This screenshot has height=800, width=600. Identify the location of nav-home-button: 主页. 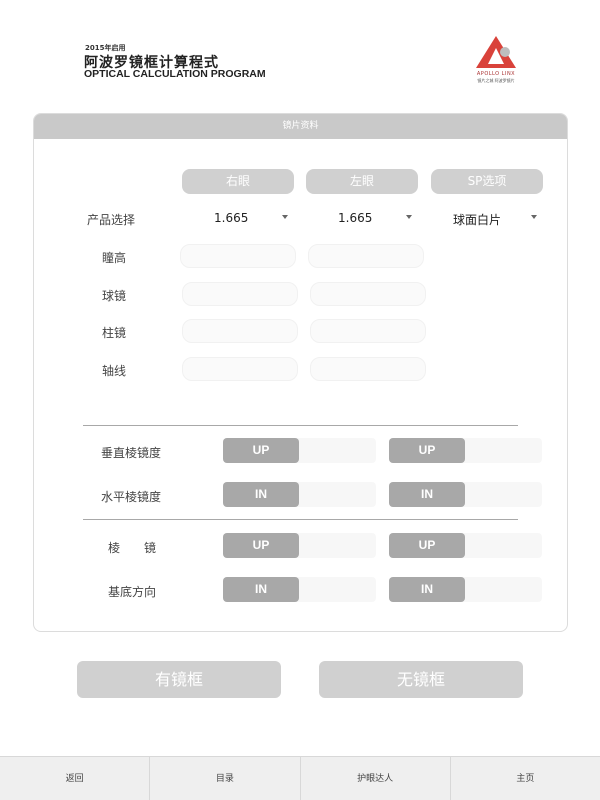
(525, 778).